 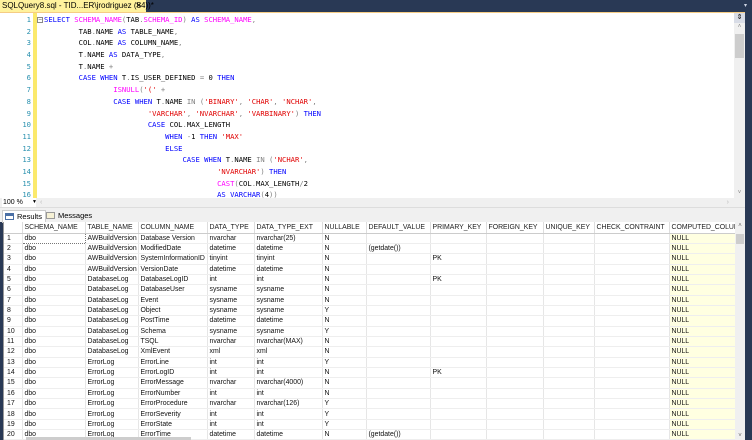 What do you see at coordinates (173, 321) in the screenshot?
I see `table-cell: PostTime` at bounding box center [173, 321].